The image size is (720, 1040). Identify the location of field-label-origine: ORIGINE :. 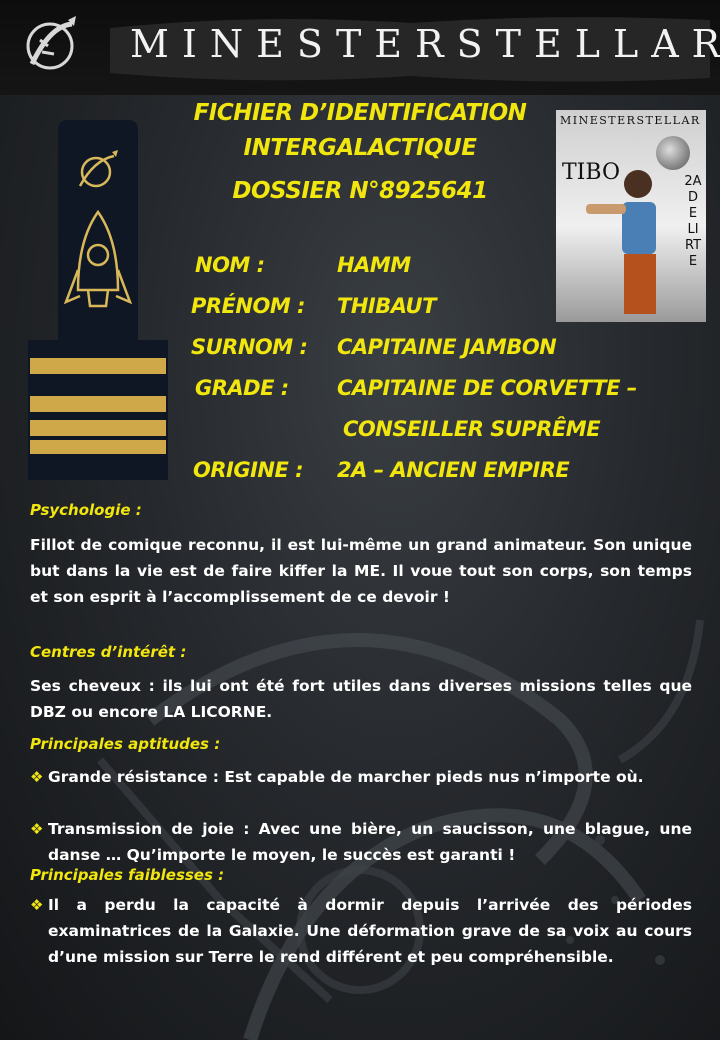
(248, 470).